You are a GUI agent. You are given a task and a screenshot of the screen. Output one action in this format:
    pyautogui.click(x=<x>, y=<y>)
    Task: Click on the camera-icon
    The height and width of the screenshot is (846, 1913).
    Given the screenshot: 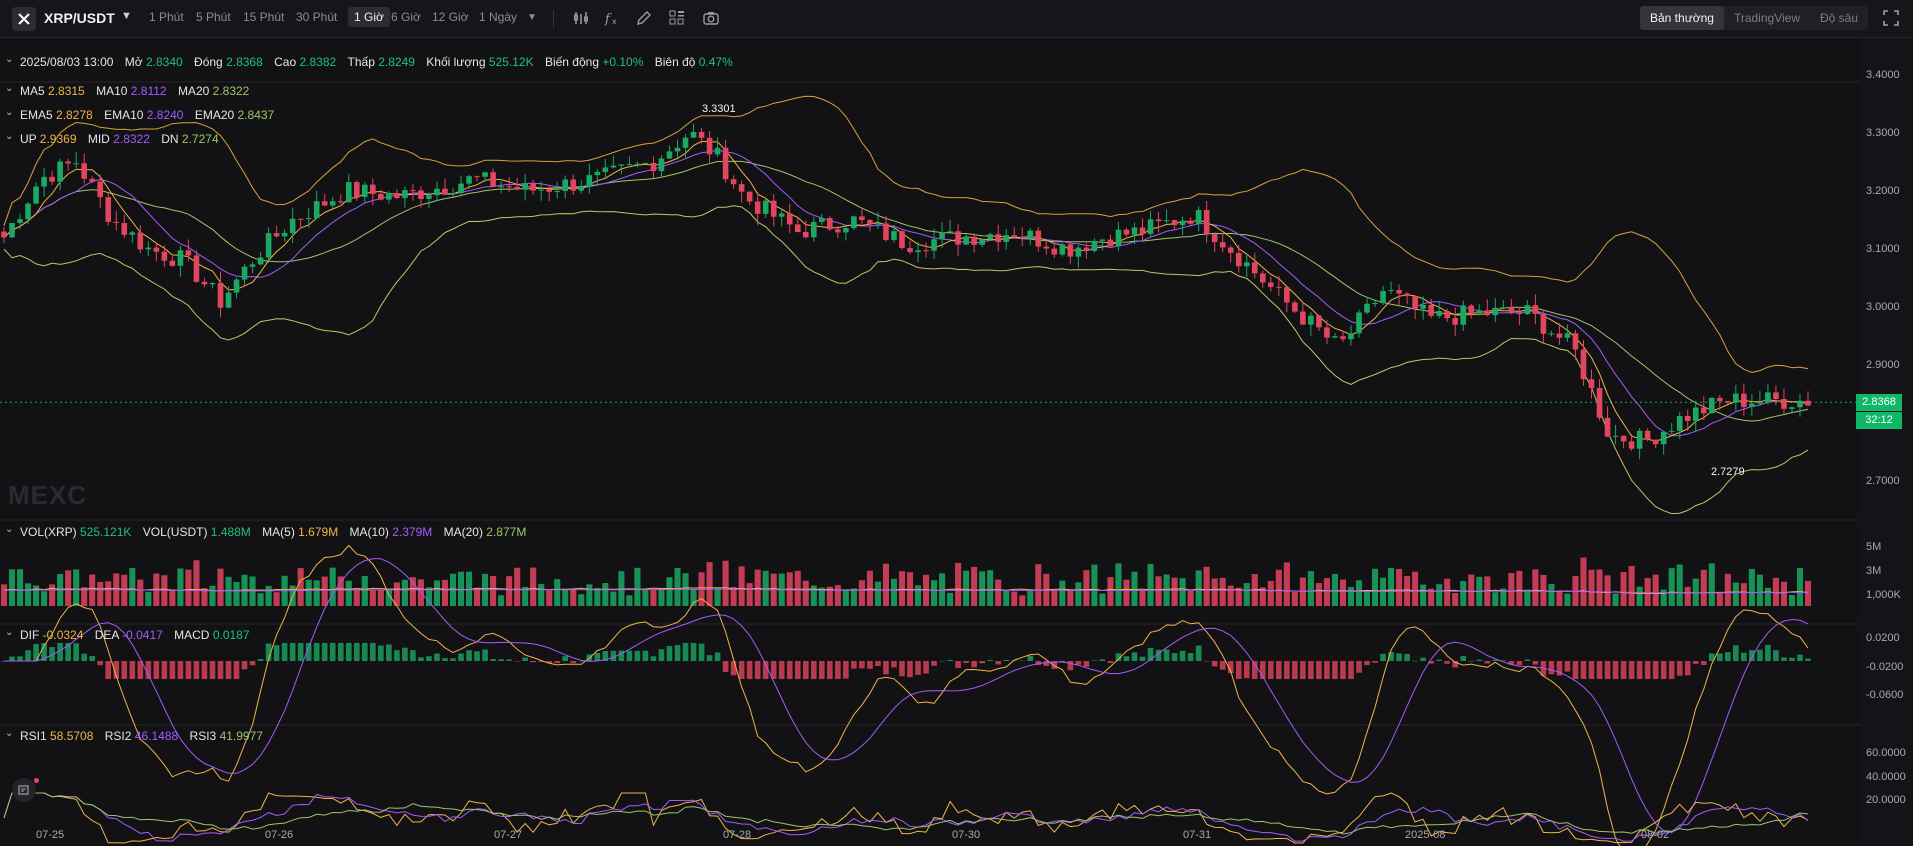 What is the action you would take?
    pyautogui.click(x=711, y=18)
    